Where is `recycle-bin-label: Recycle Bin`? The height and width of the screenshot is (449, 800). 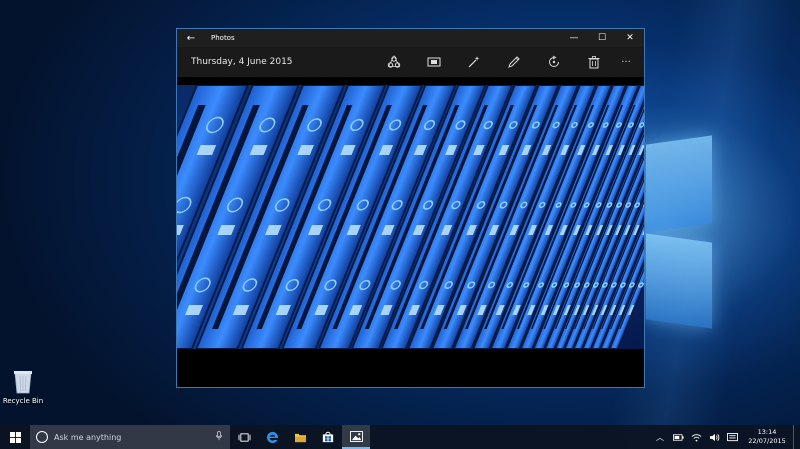 recycle-bin-label: Recycle Bin is located at coordinates (23, 401).